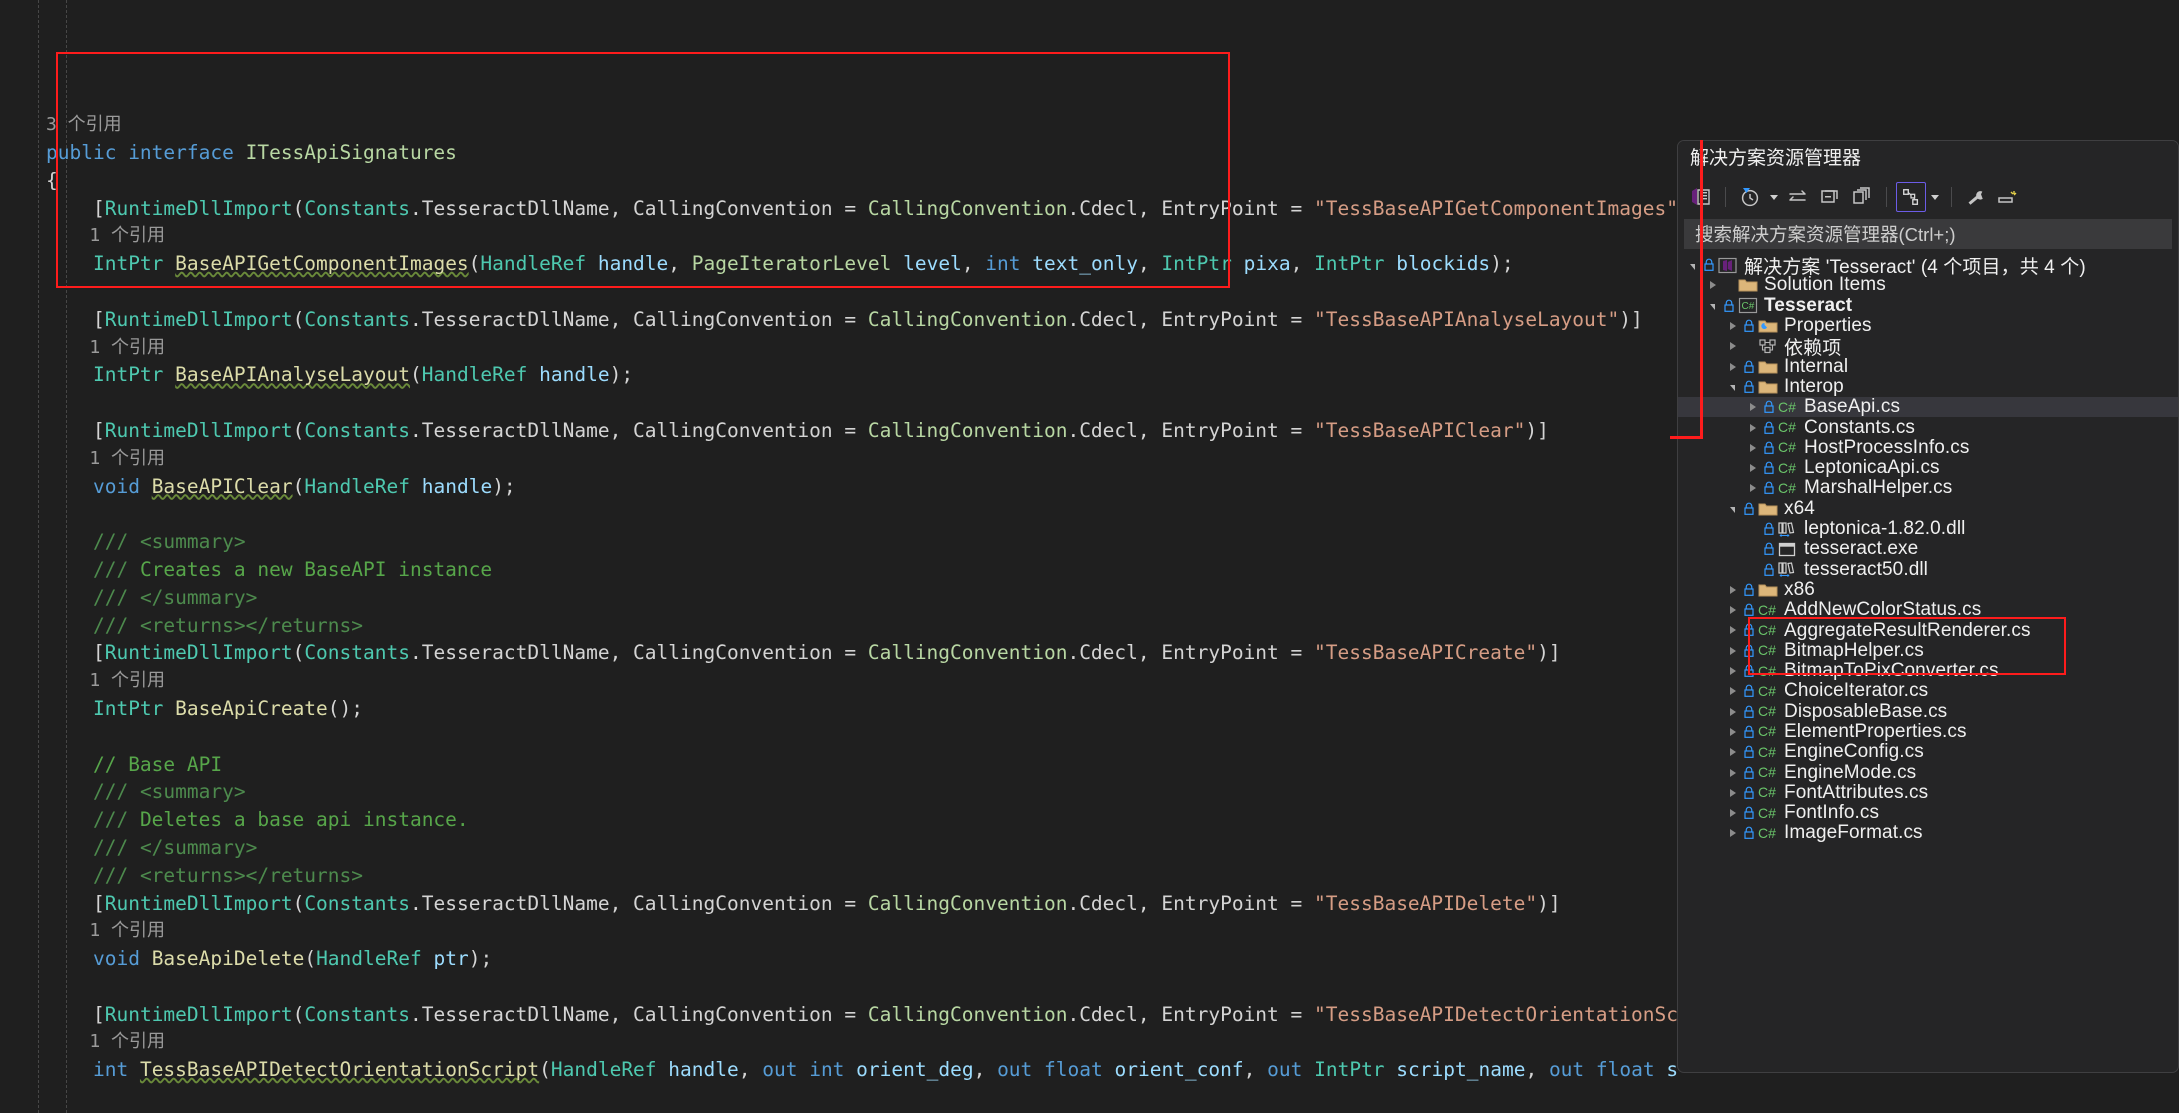 Image resolution: width=2179 pixels, height=1113 pixels. I want to click on tree-item: C# LeptonicaApi.cs, so click(1928, 467).